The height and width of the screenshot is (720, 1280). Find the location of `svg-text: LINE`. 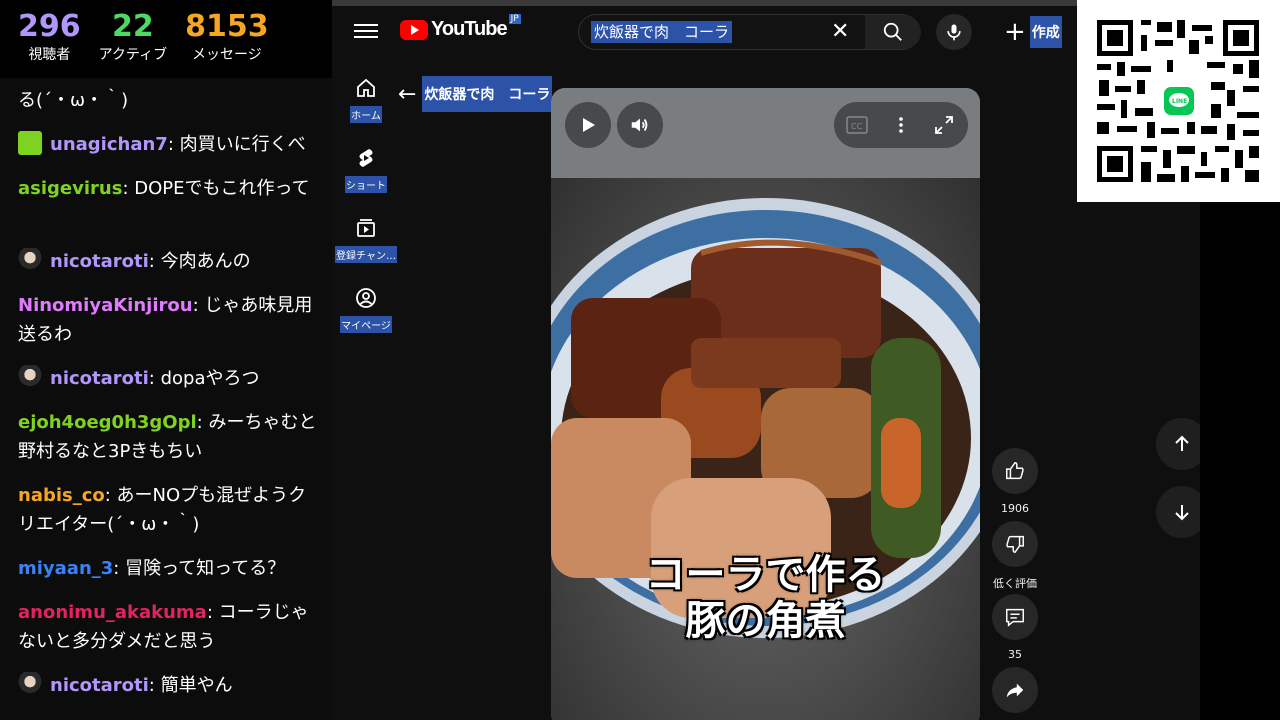

svg-text: LINE is located at coordinates (1179, 101).